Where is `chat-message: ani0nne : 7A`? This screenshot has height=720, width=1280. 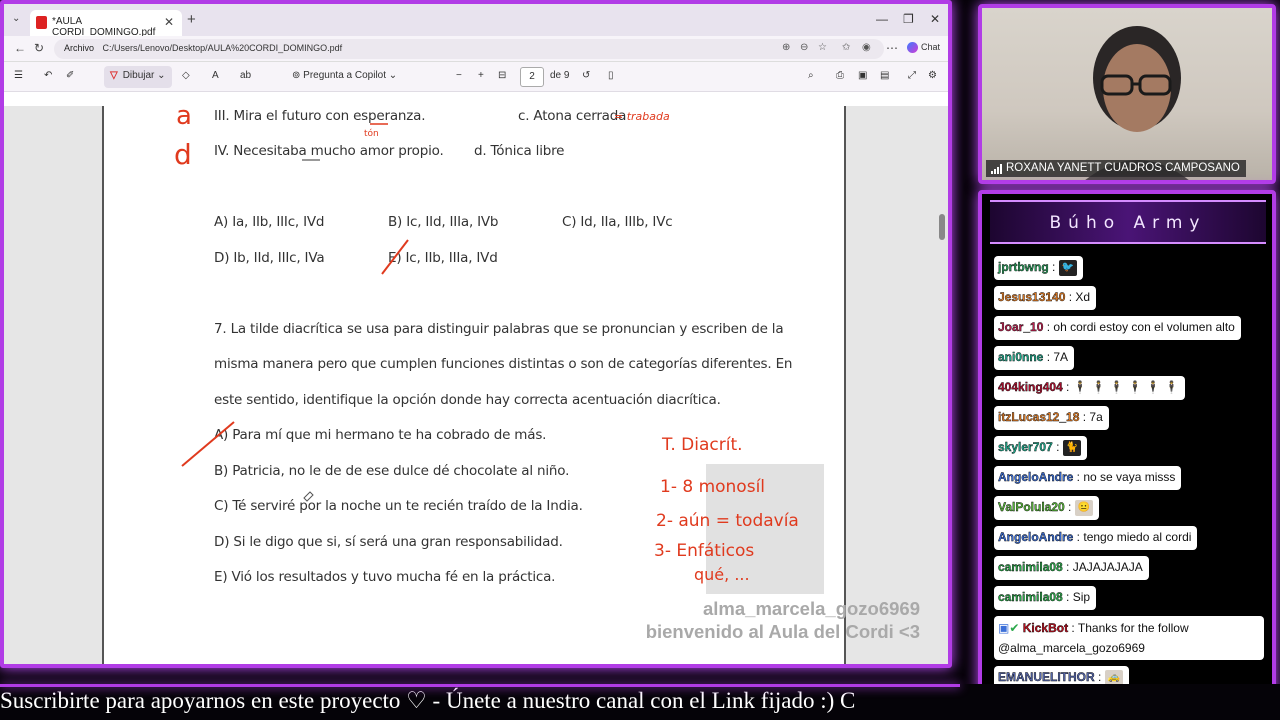 chat-message: ani0nne : 7A is located at coordinates (1034, 358).